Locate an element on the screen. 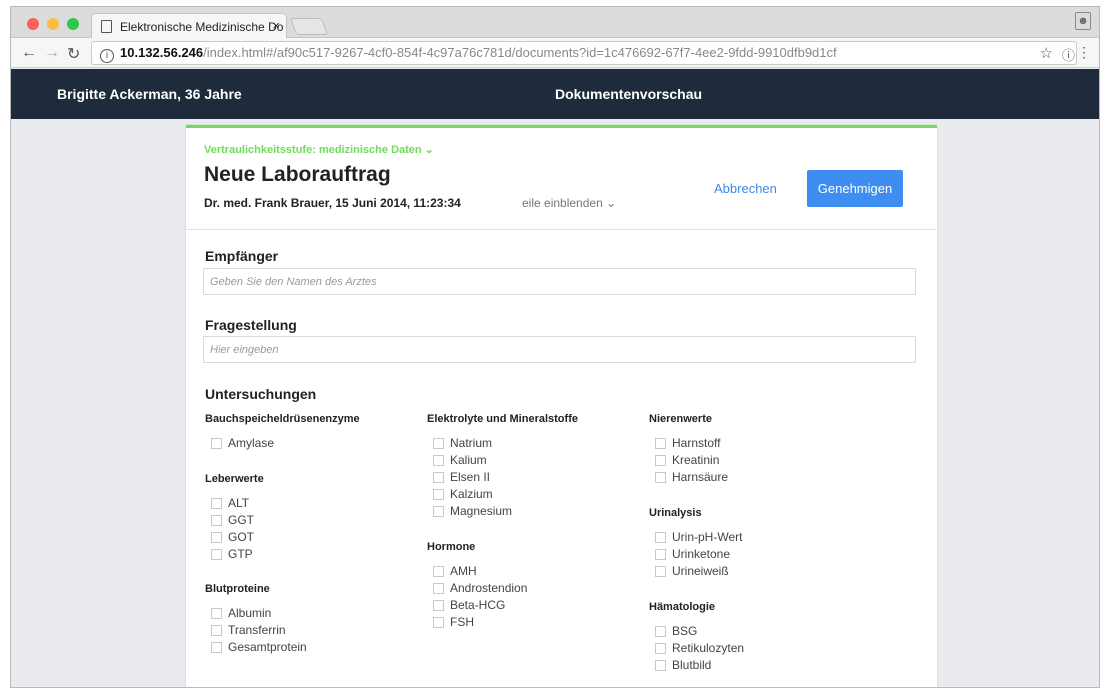 The image size is (1109, 693). patient-name: Brigitte Ackerman, 36 Jahre is located at coordinates (149, 94).